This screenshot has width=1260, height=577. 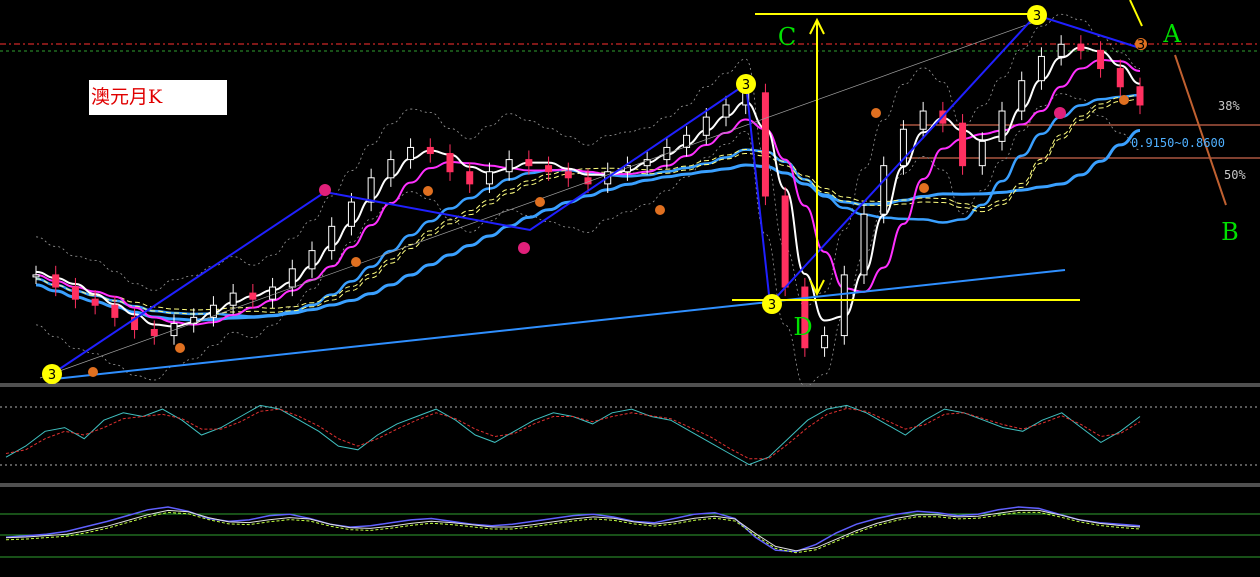 I want to click on chart-title: 澳元月K, so click(x=158, y=97).